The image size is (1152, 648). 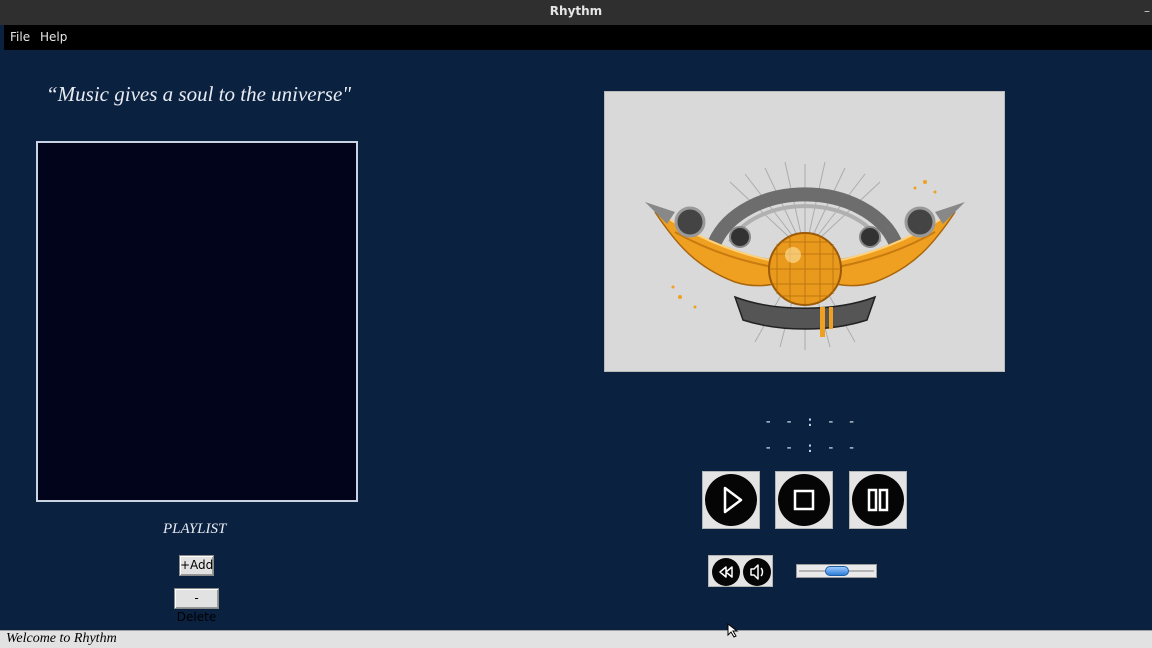 I want to click on volume-thumb, so click(x=837, y=571).